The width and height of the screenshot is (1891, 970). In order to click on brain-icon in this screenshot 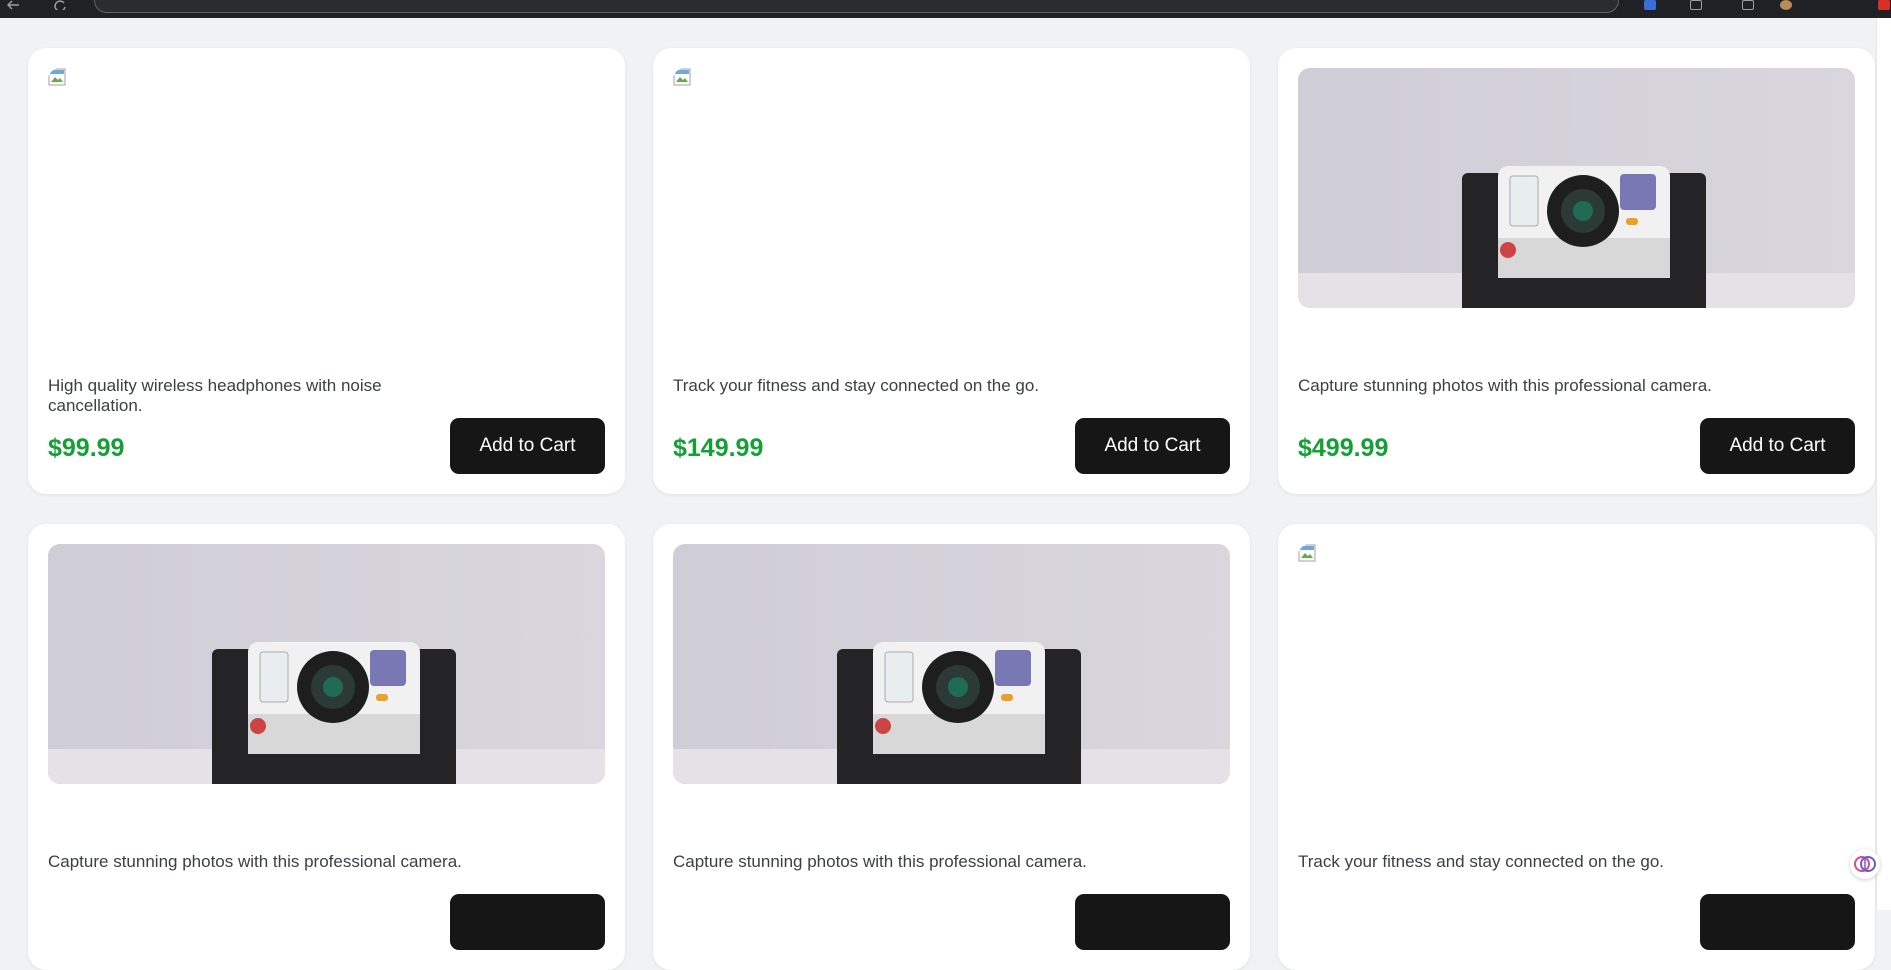, I will do `click(1865, 864)`.